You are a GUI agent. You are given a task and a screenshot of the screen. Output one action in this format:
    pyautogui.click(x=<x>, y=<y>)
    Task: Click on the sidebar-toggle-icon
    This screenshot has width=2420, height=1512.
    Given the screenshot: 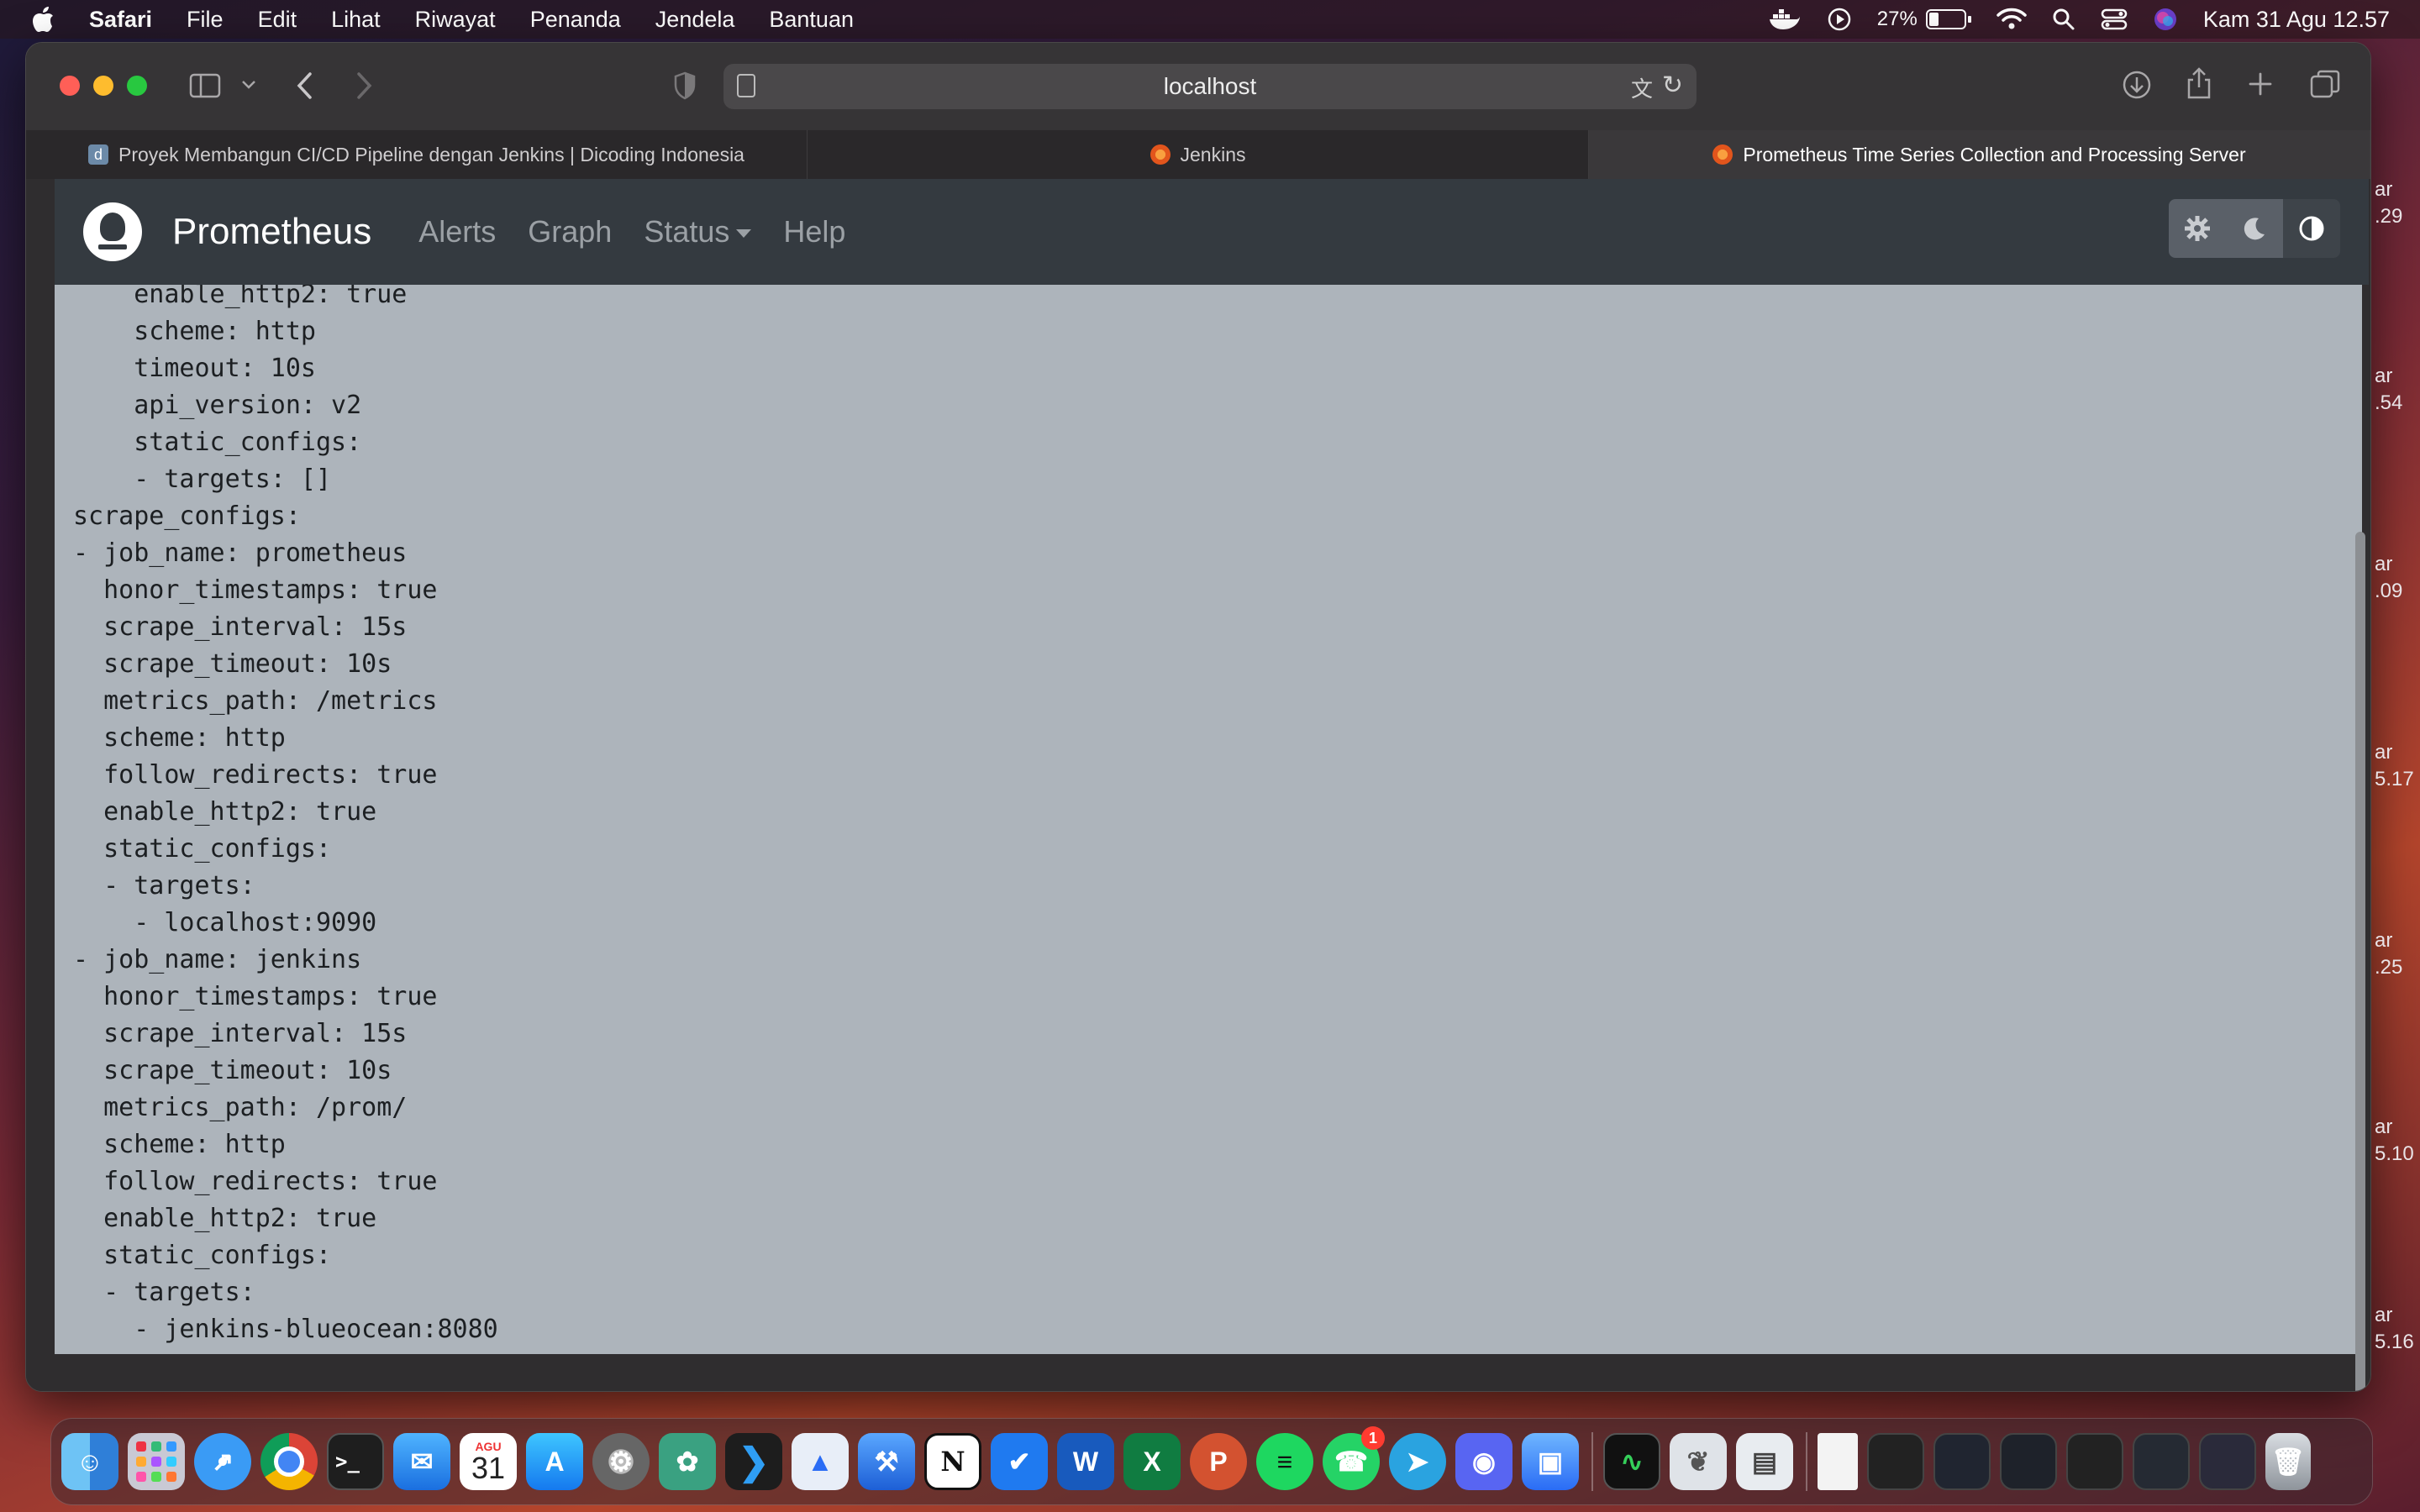 What is the action you would take?
    pyautogui.click(x=205, y=85)
    